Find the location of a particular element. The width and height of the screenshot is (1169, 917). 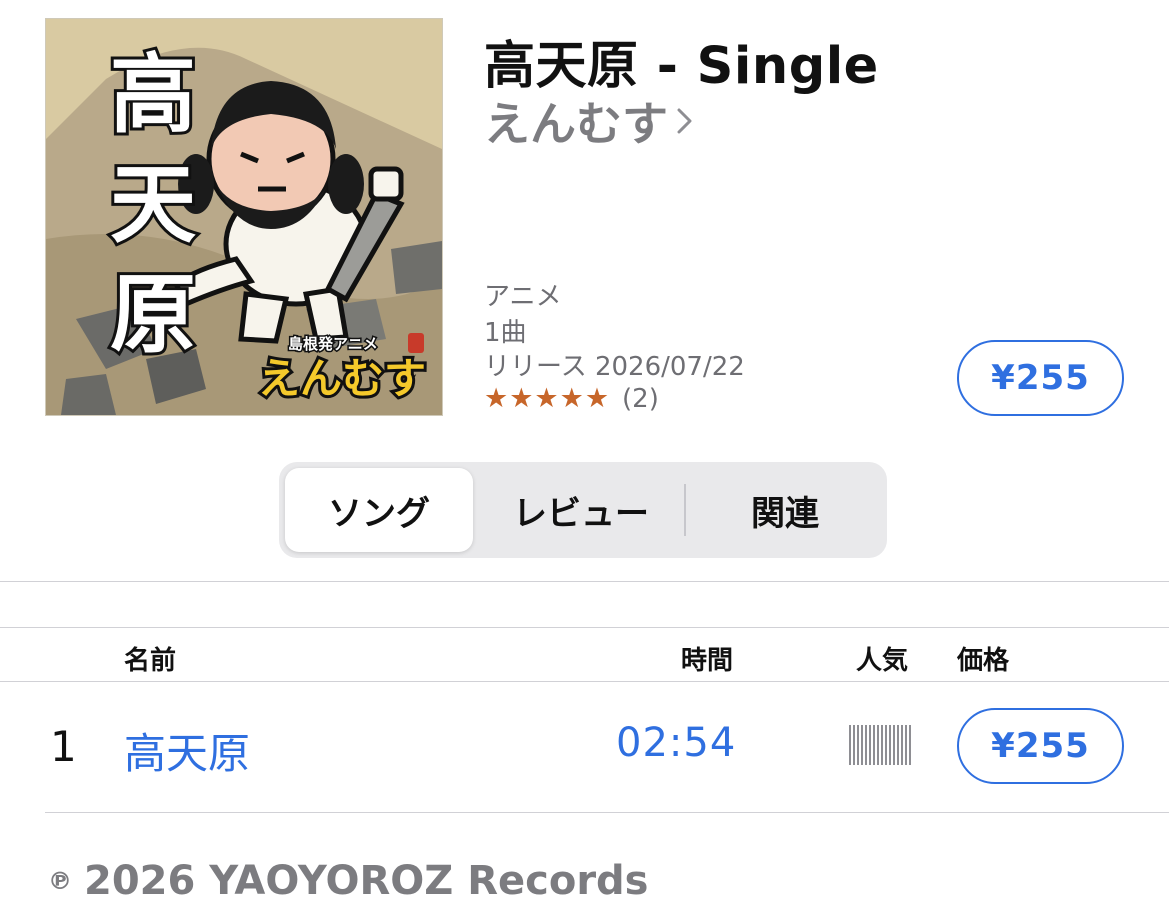

tab-songs: ソング is located at coordinates (379, 510).